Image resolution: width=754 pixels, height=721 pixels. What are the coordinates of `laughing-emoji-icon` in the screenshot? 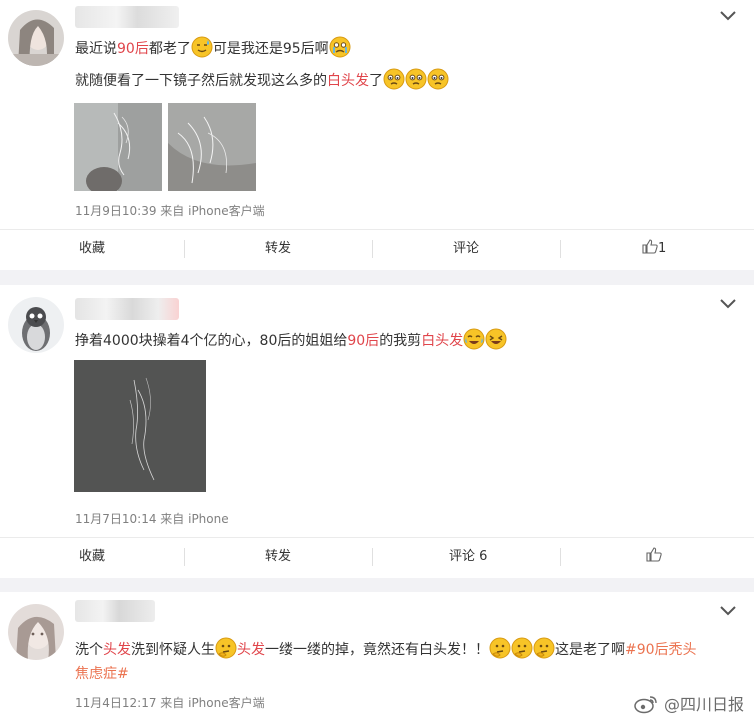 It's located at (496, 339).